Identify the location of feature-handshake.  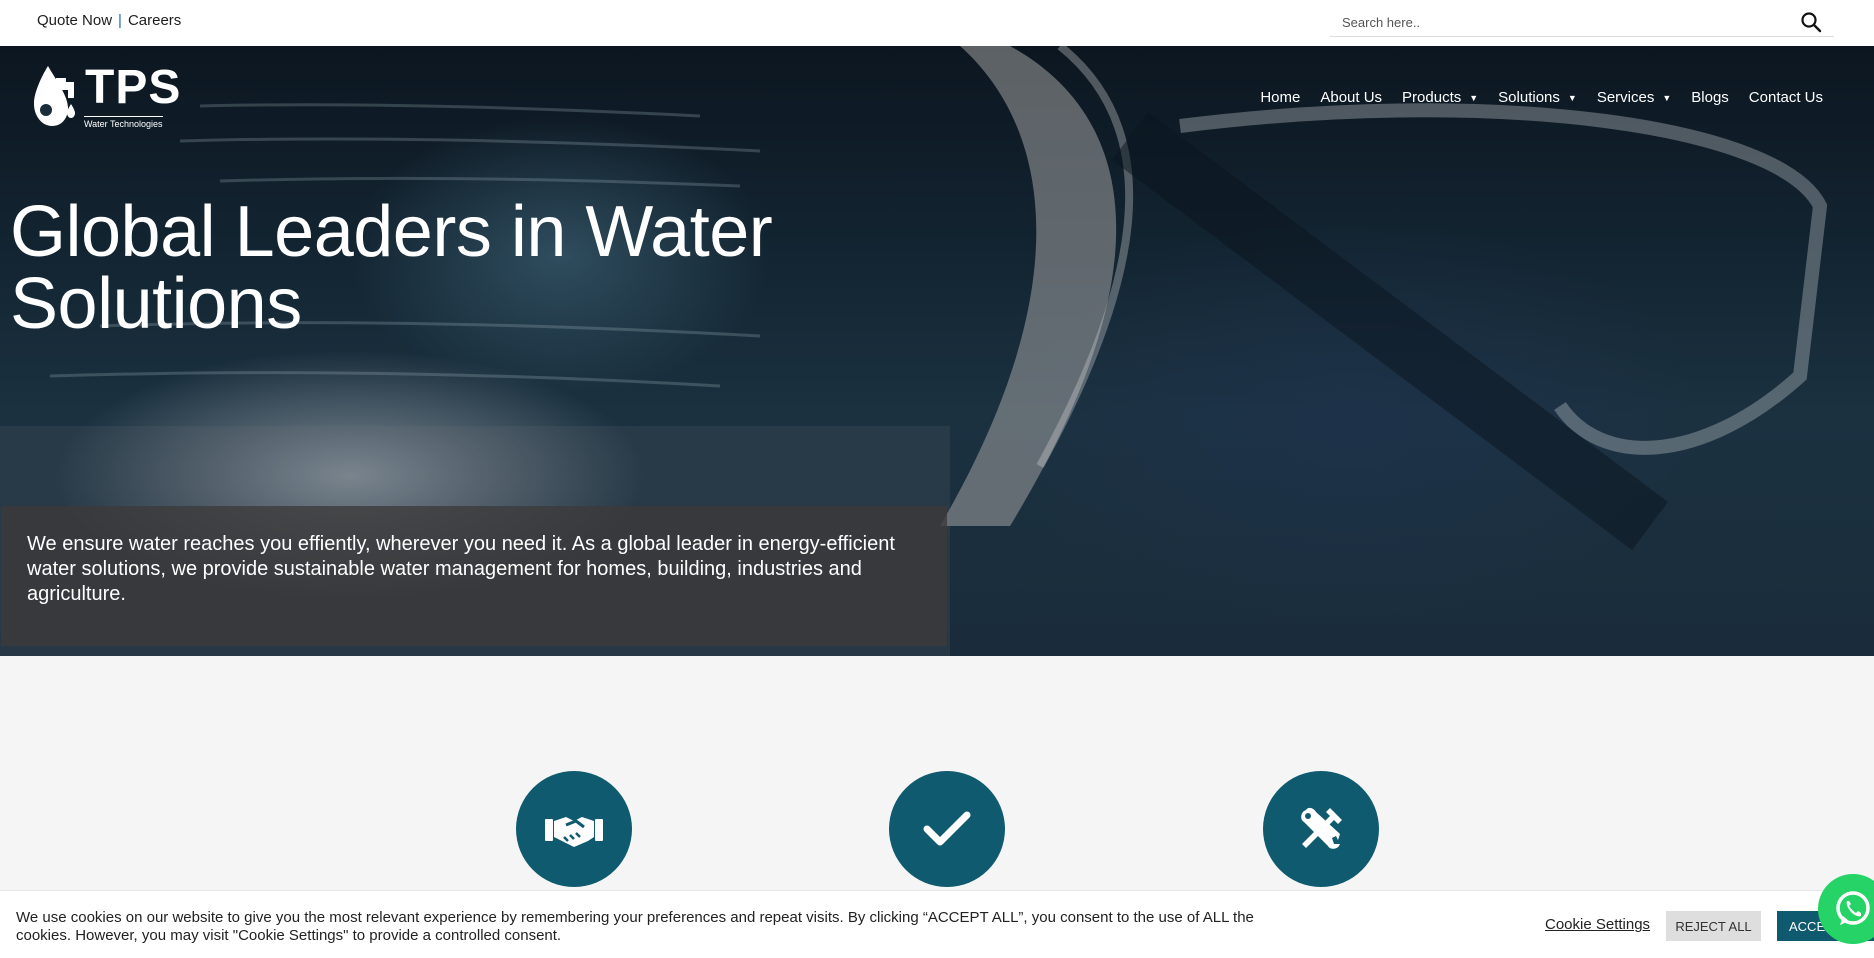
(574, 829).